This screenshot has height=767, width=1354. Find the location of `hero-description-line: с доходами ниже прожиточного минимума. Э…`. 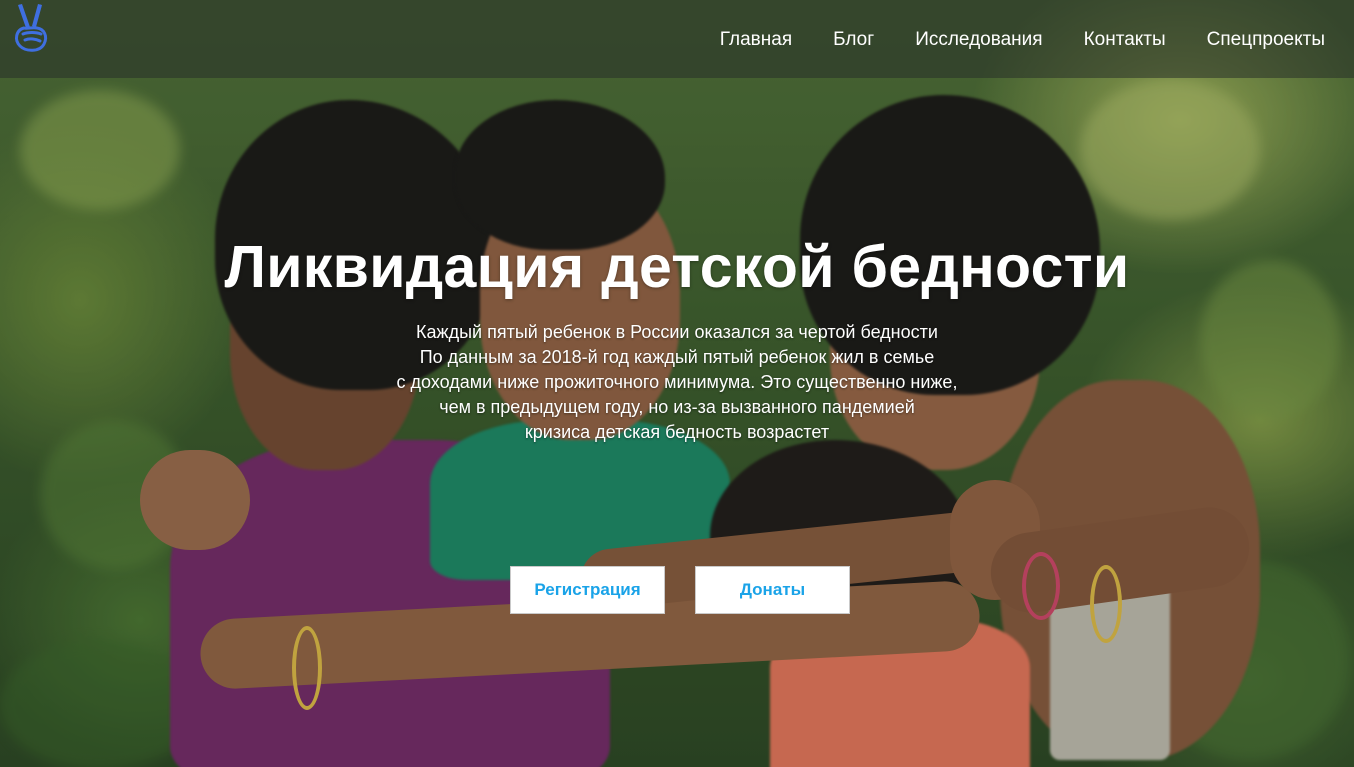

hero-description-line: с доходами ниже прожиточного минимума. Э… is located at coordinates (677, 382).